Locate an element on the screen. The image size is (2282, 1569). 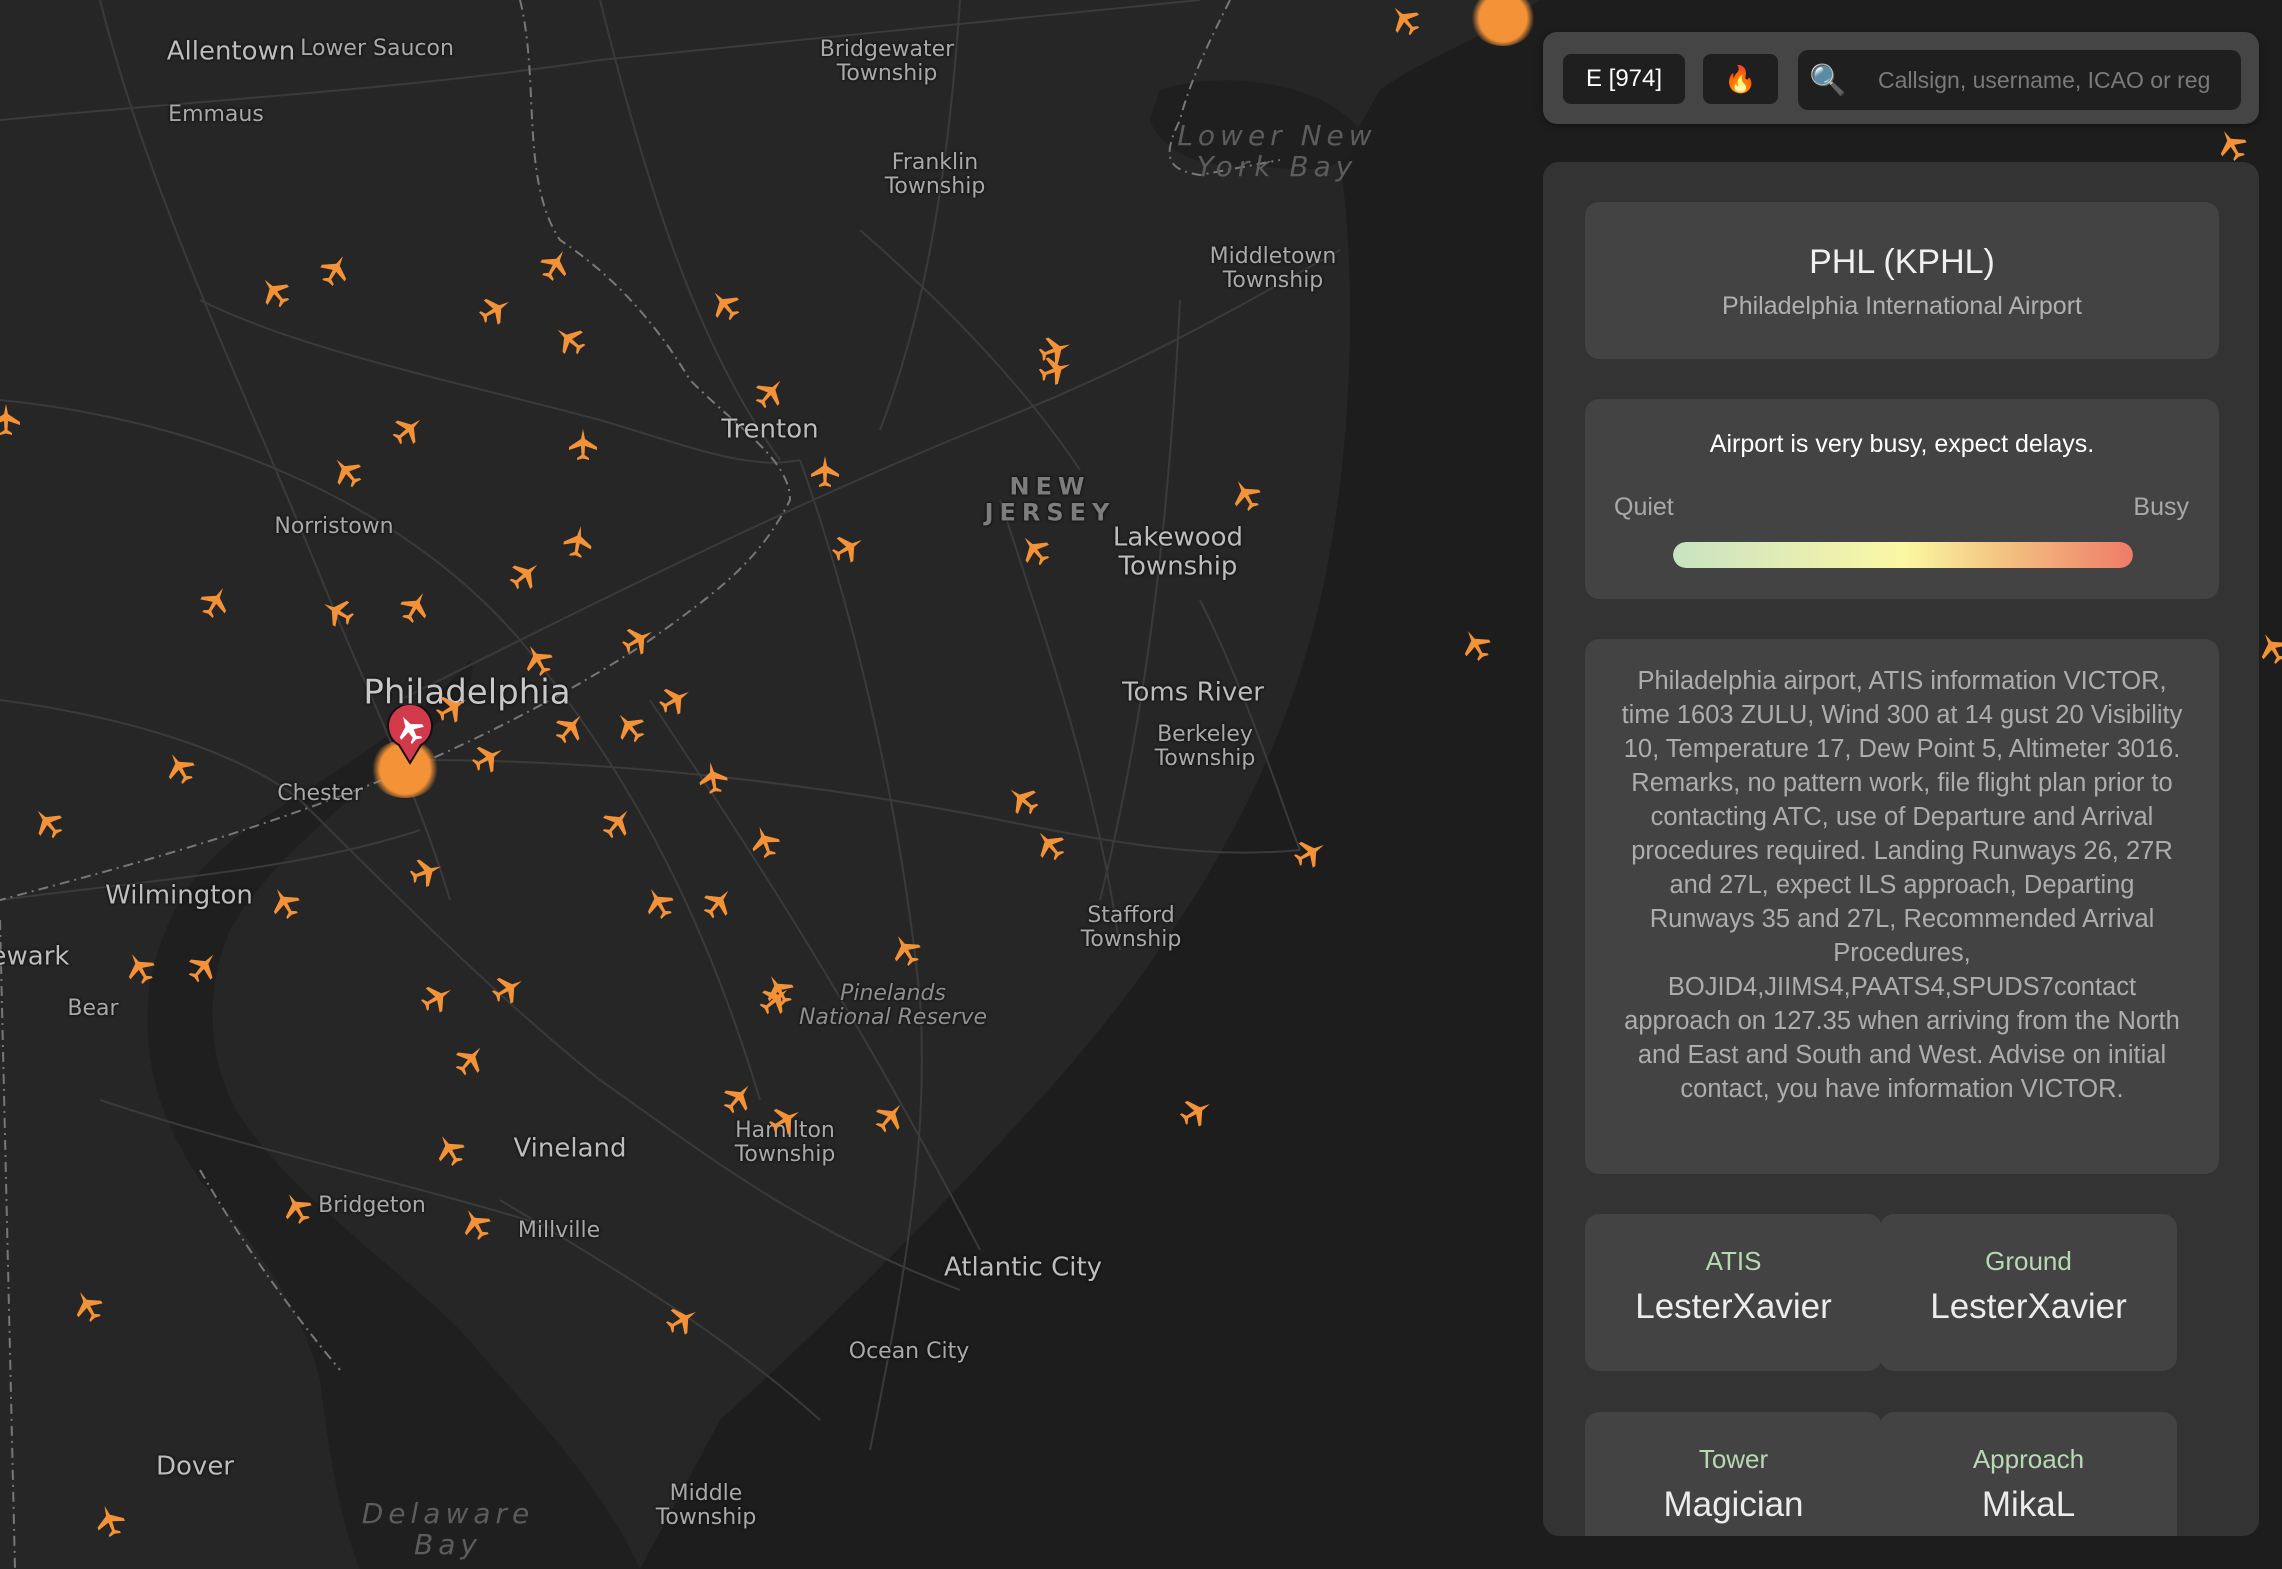
hot-toggle-button: 🔥 is located at coordinates (1740, 79).